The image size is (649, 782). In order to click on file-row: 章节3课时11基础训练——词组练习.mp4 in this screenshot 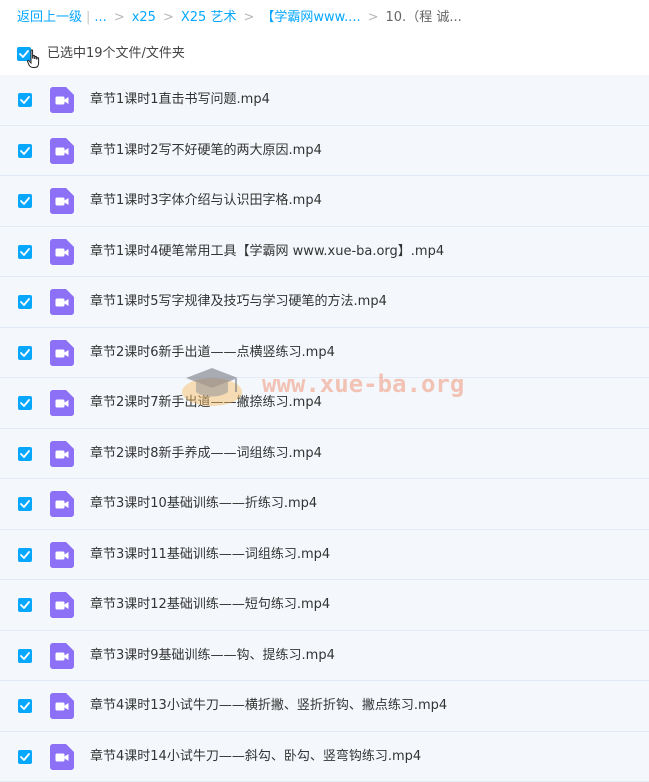, I will do `click(324, 555)`.